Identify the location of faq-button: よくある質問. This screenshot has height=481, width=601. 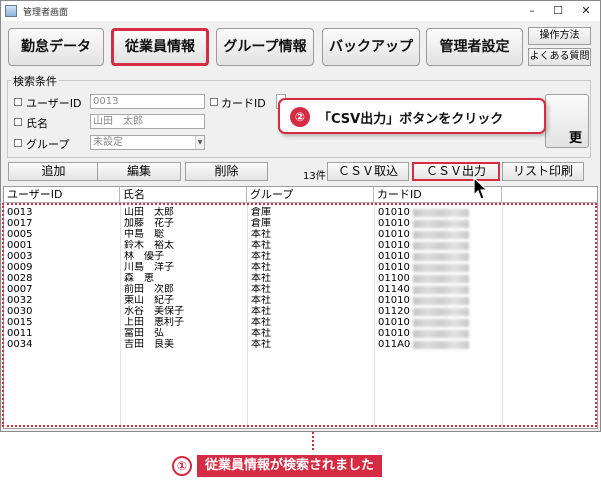
(559, 57).